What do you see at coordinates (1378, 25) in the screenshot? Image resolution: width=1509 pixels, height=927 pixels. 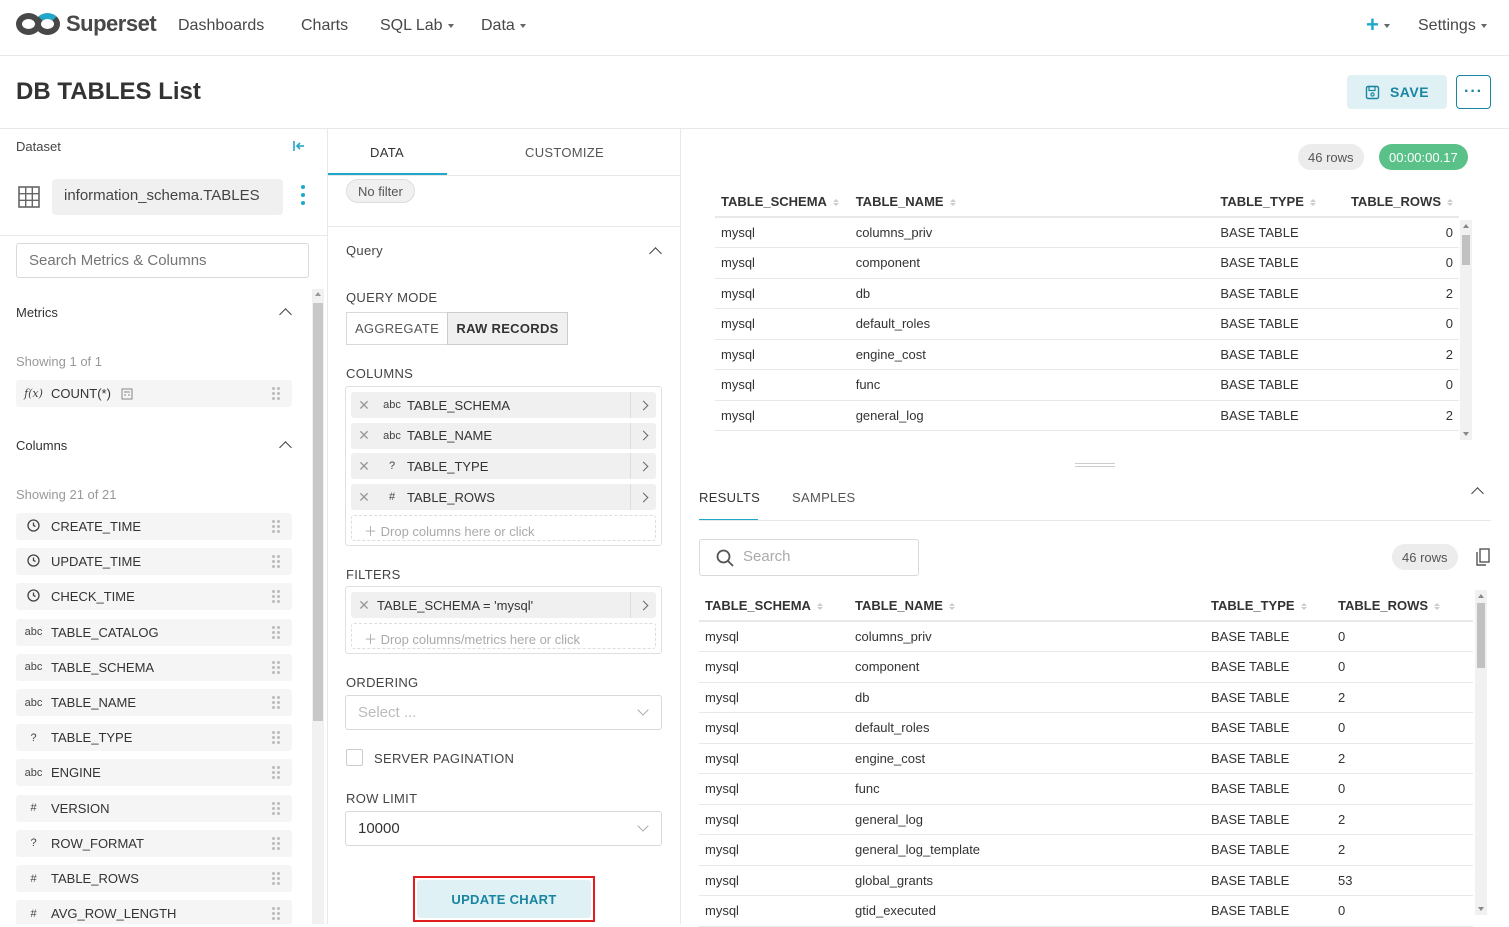 I see `new-plus-menu: +` at bounding box center [1378, 25].